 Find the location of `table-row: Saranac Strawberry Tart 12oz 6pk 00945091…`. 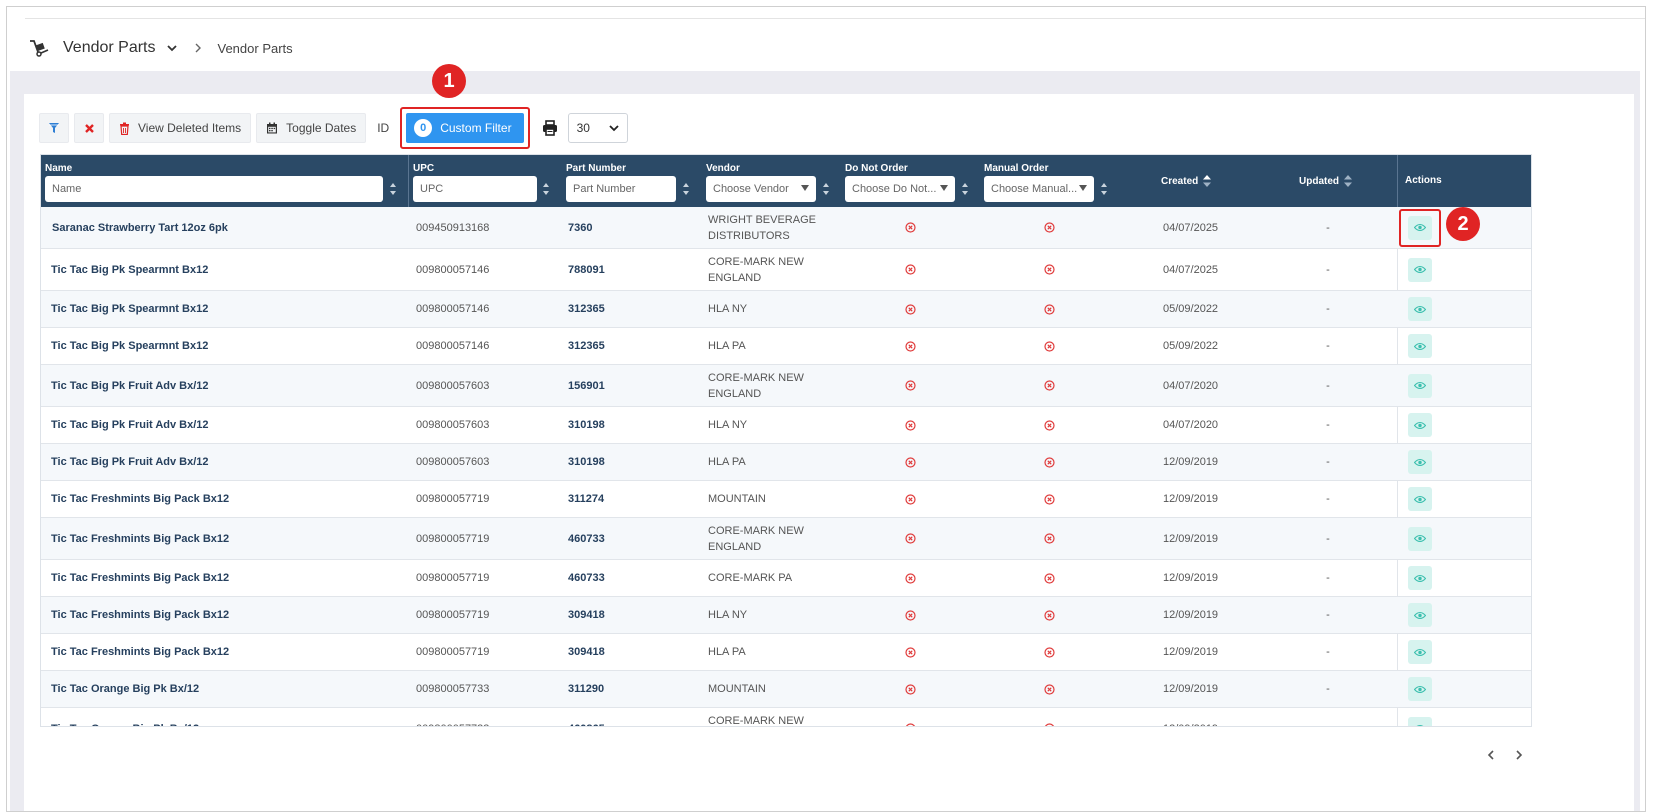

table-row: Saranac Strawberry Tart 12oz 6pk 00945091… is located at coordinates (786, 228).